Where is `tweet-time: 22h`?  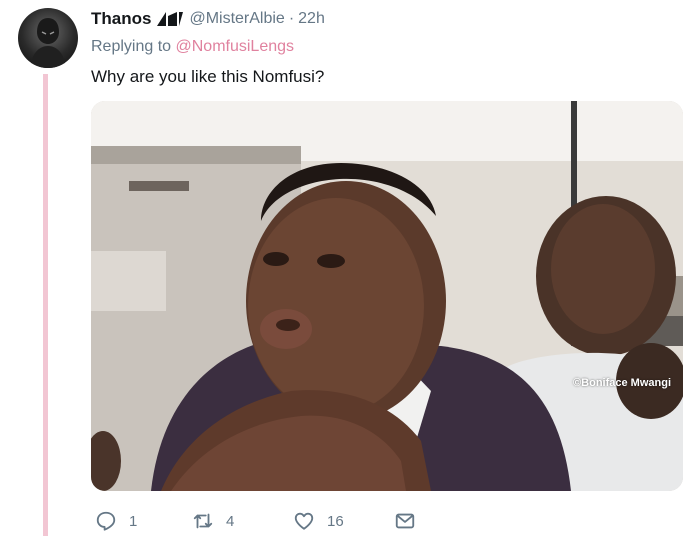 tweet-time: 22h is located at coordinates (311, 19).